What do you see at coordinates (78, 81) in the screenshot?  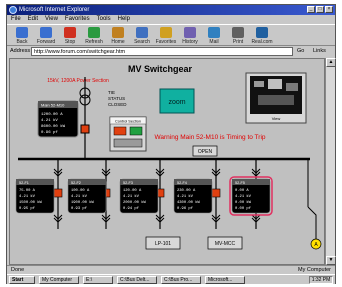 I see `section-subtitle: 15kV, 1200A Power Section` at bounding box center [78, 81].